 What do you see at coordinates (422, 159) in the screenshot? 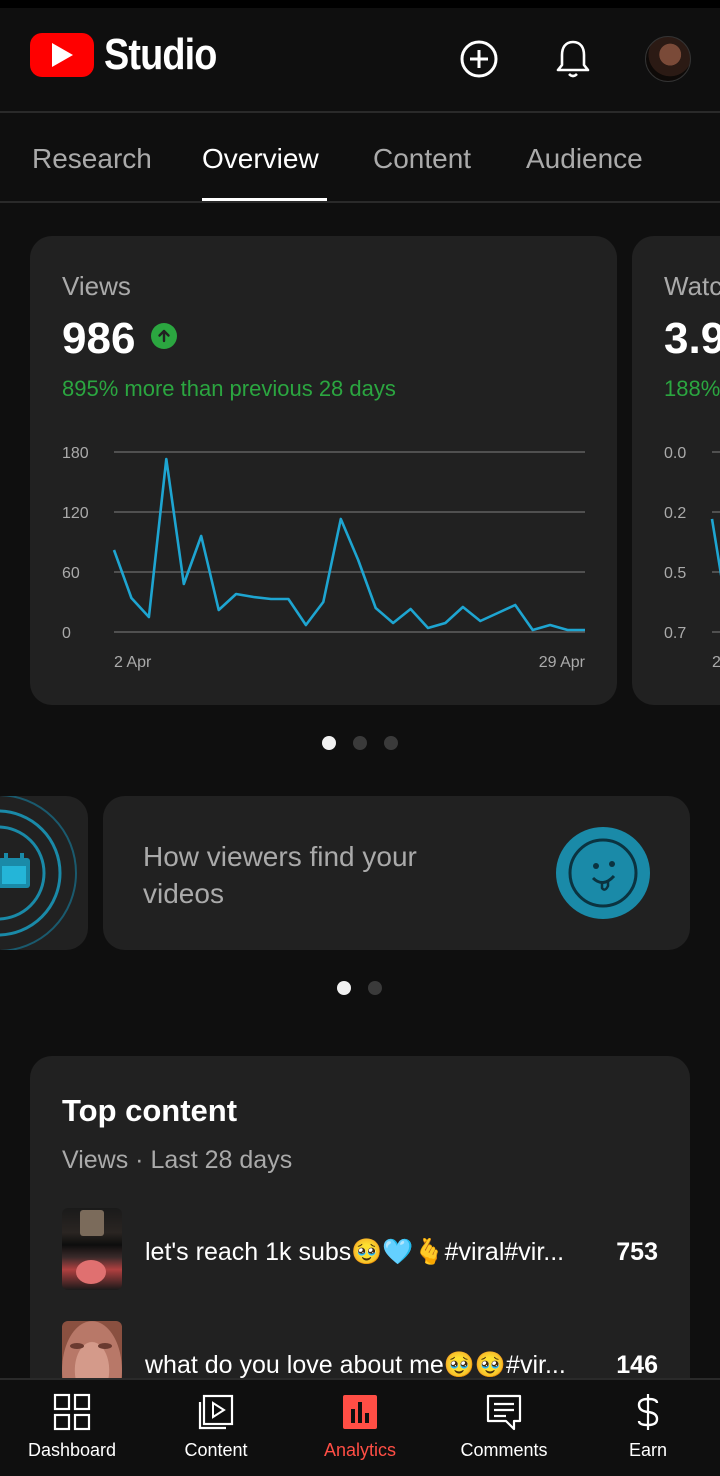
I see `tab-content: Content` at bounding box center [422, 159].